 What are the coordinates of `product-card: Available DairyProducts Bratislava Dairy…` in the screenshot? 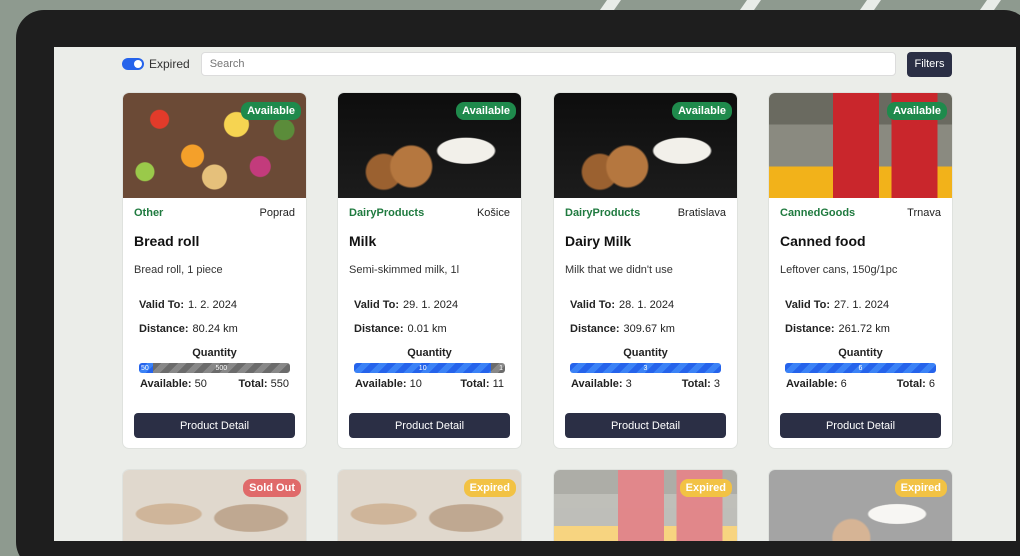 It's located at (645, 270).